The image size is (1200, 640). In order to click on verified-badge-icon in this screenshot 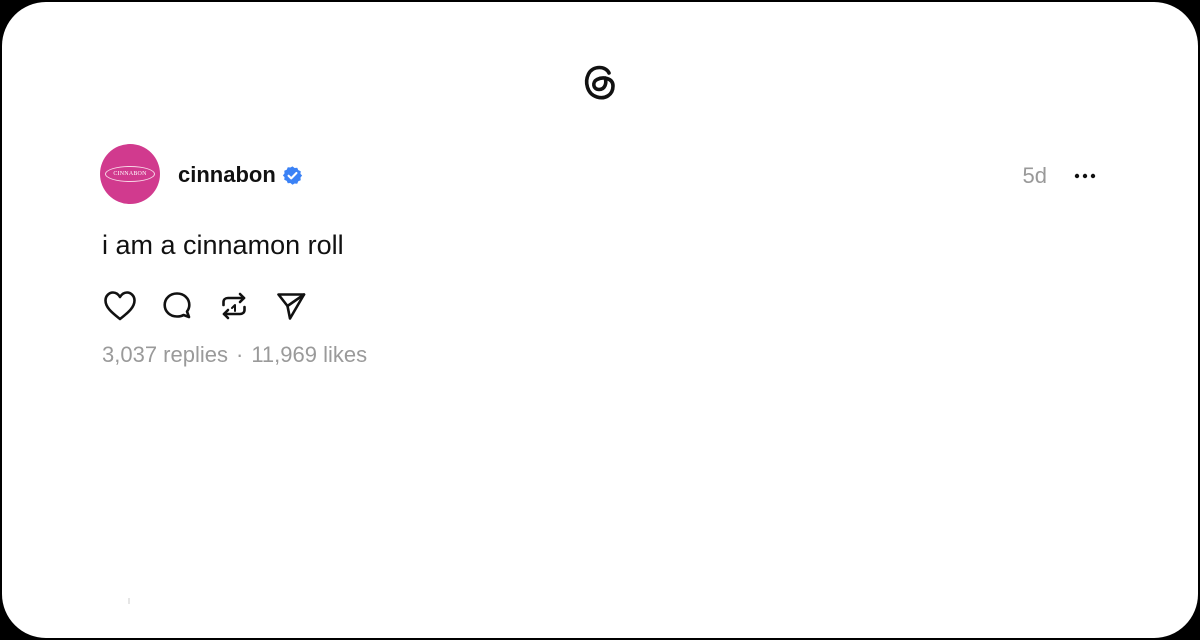, I will do `click(292, 175)`.